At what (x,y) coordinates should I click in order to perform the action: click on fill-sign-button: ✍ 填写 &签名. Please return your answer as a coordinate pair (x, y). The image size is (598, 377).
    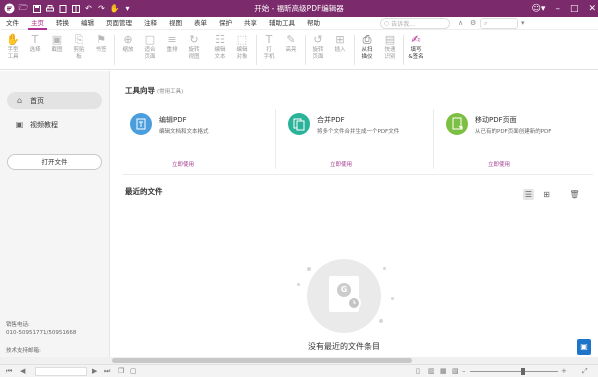
    Looking at the image, I should click on (416, 47).